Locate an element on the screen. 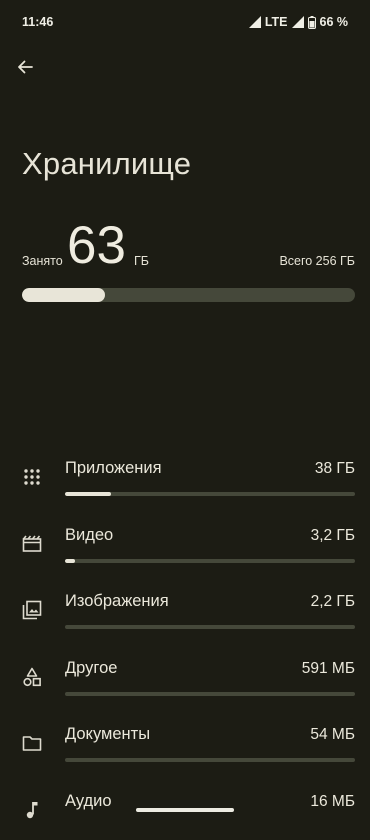  category-size: 2,2 ГБ is located at coordinates (332, 602).